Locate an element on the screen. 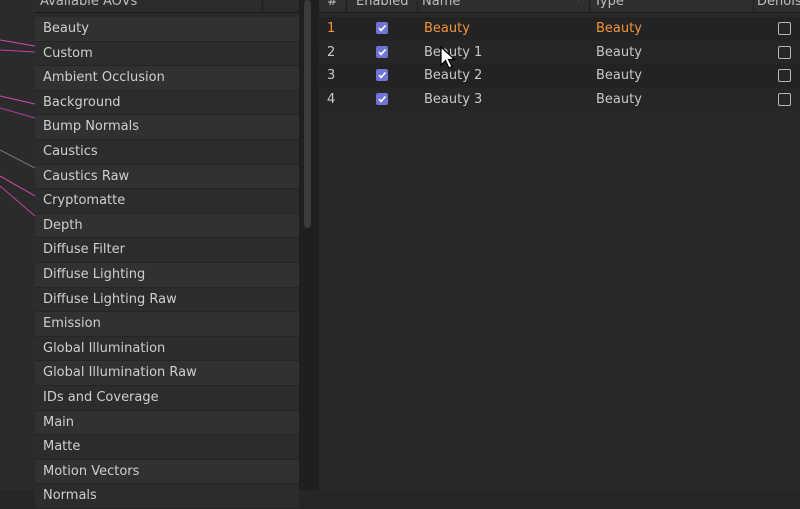  layer-name: Beauty is located at coordinates (447, 29).